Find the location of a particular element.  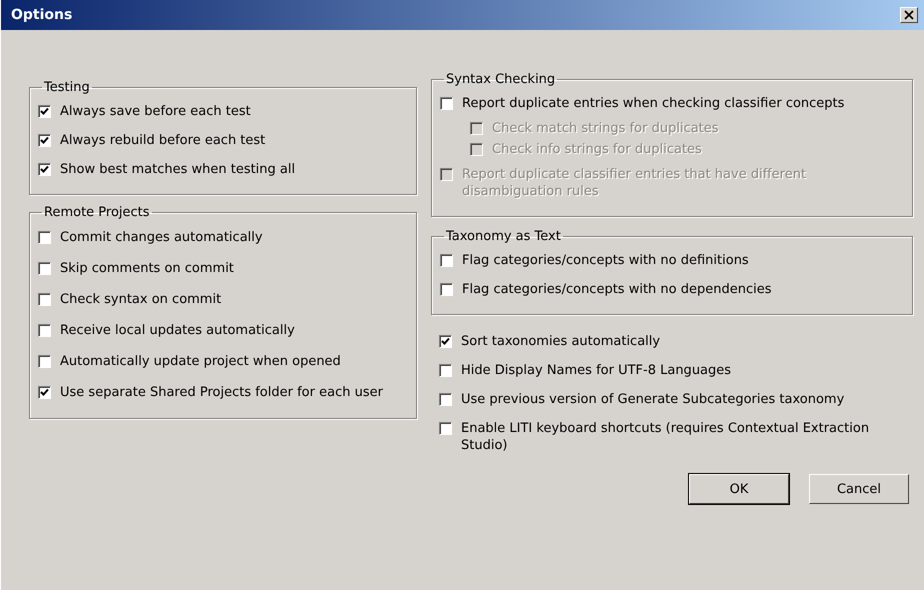

checkbox-label: Receive local updates automatically is located at coordinates (177, 330).